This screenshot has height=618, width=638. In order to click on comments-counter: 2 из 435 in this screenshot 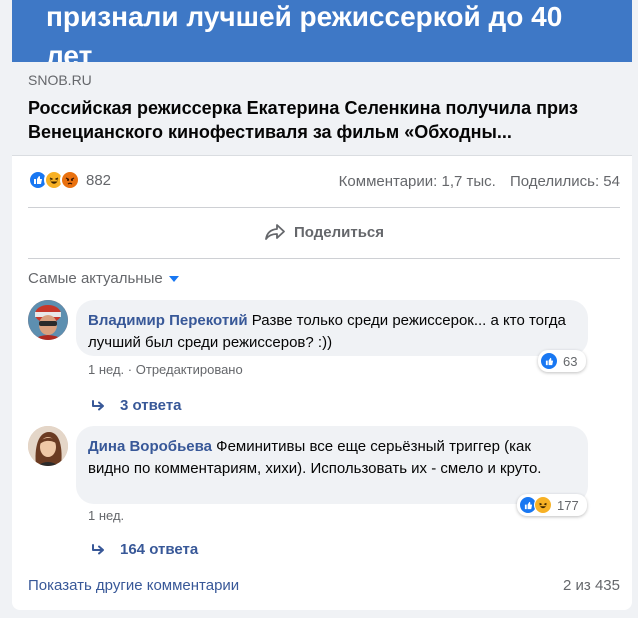, I will do `click(591, 585)`.